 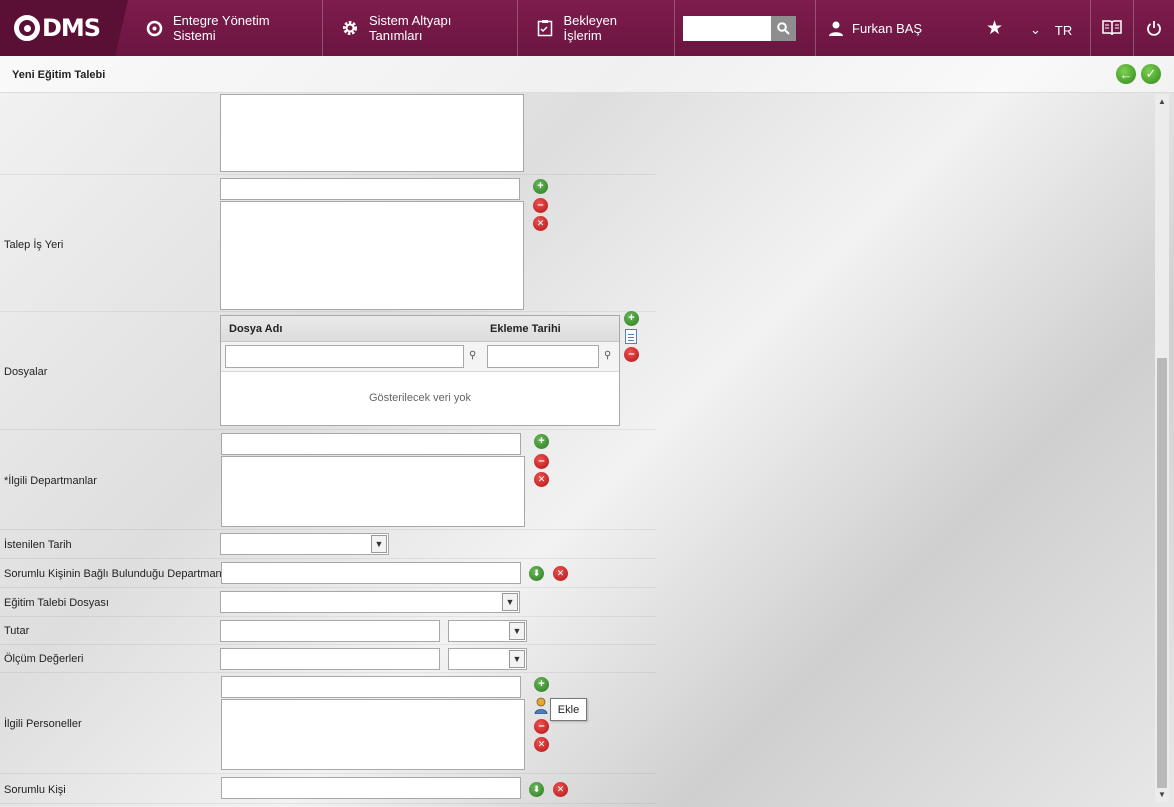 I want to click on olcum-degerleri-input, so click(x=330, y=659).